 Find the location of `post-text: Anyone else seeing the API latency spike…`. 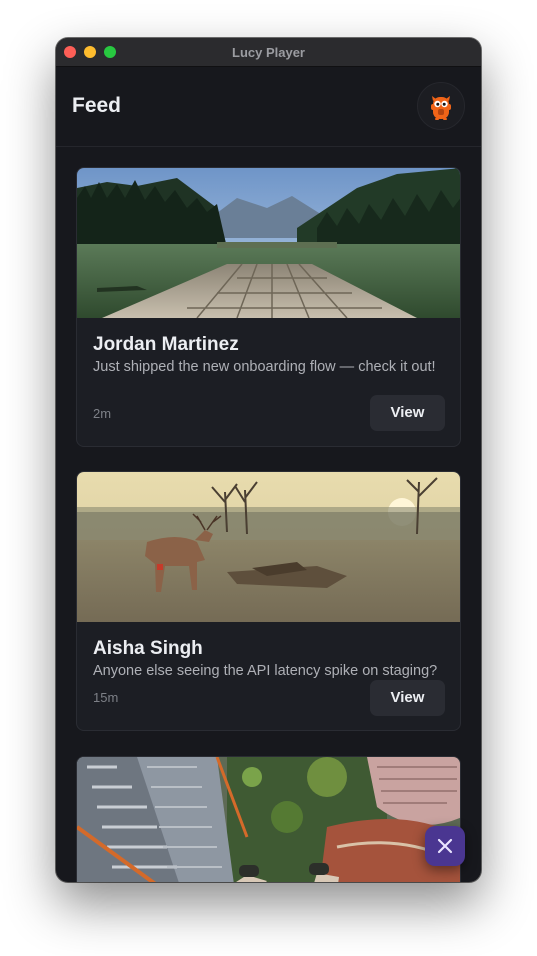

post-text: Anyone else seeing the API latency spike… is located at coordinates (265, 671).